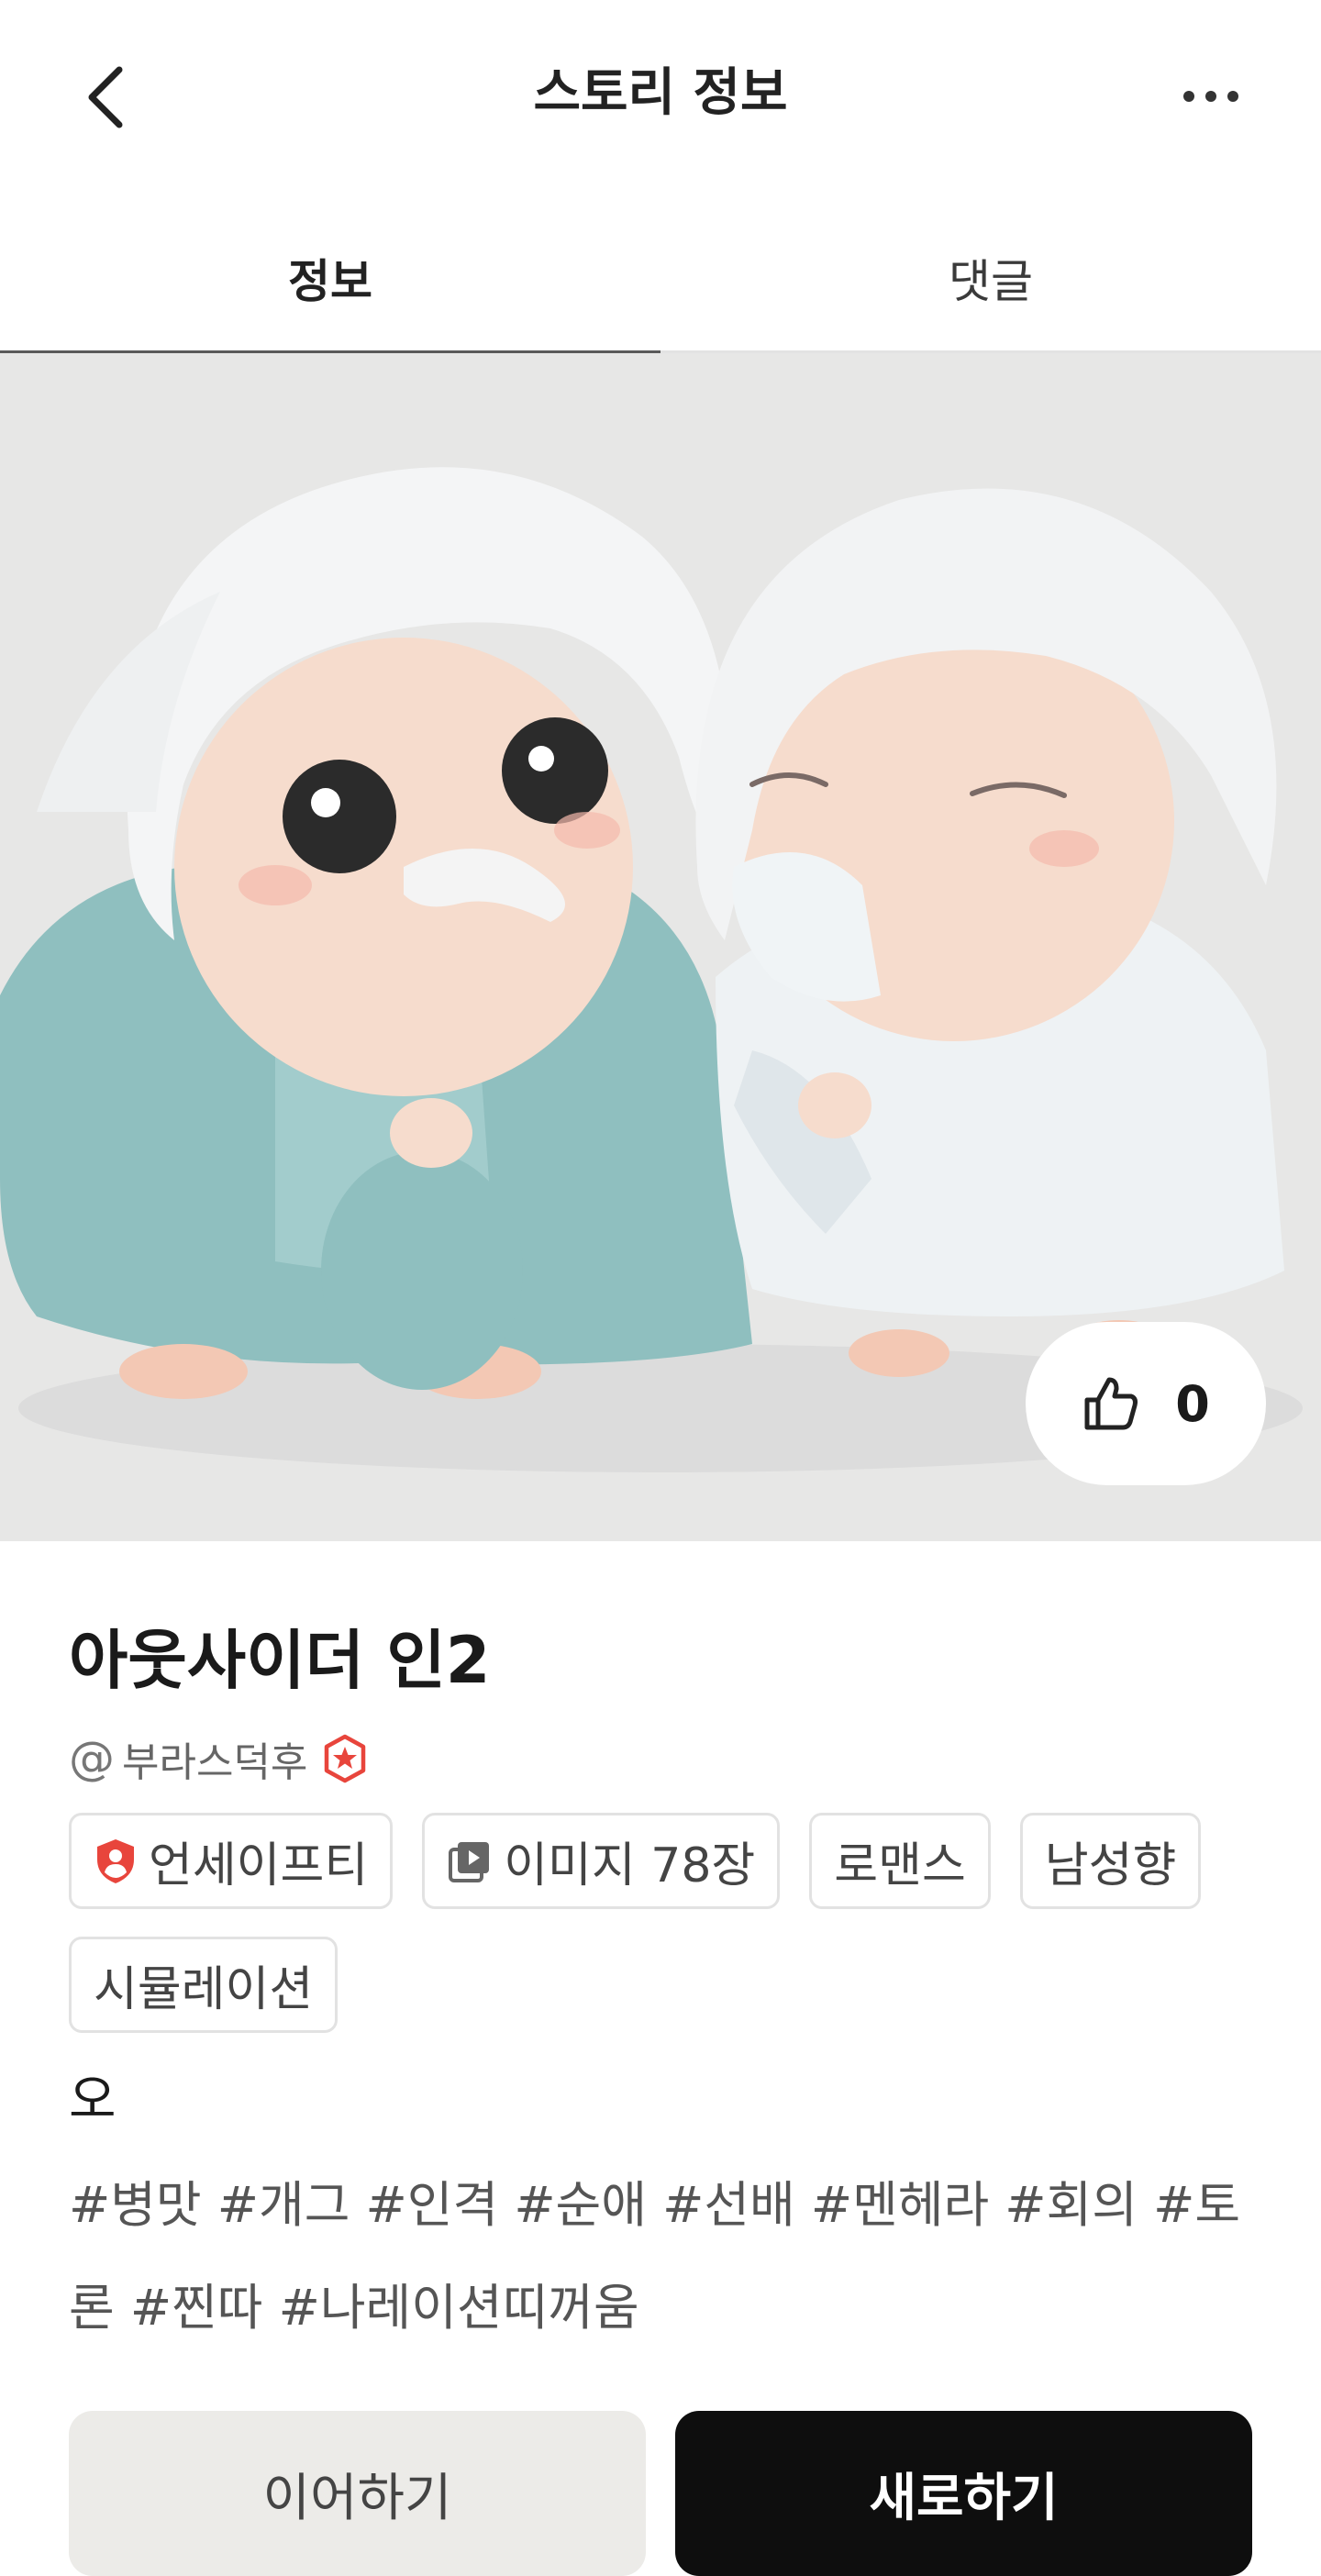  What do you see at coordinates (1110, 1865) in the screenshot?
I see `tag-label: 남성향` at bounding box center [1110, 1865].